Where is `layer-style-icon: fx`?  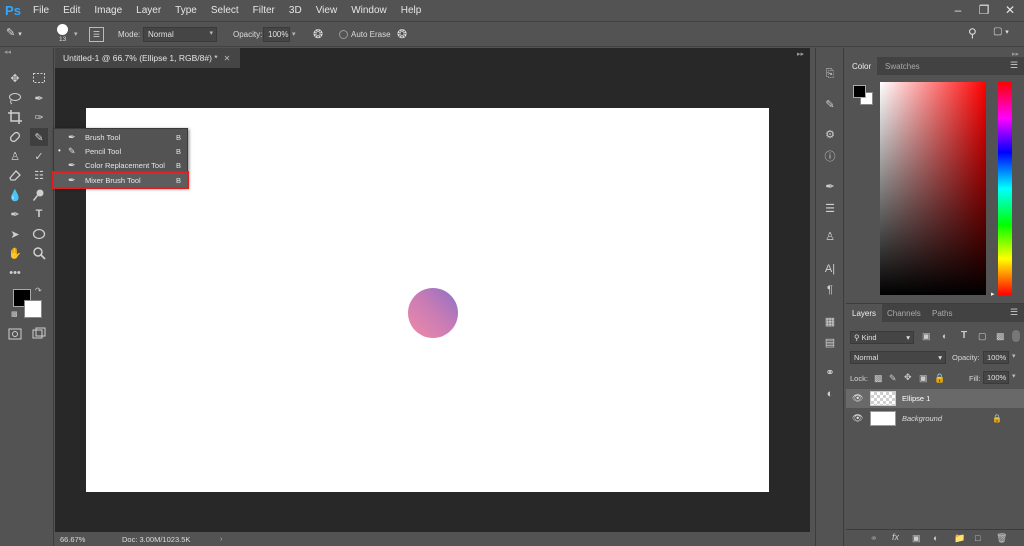 layer-style-icon: fx is located at coordinates (895, 537).